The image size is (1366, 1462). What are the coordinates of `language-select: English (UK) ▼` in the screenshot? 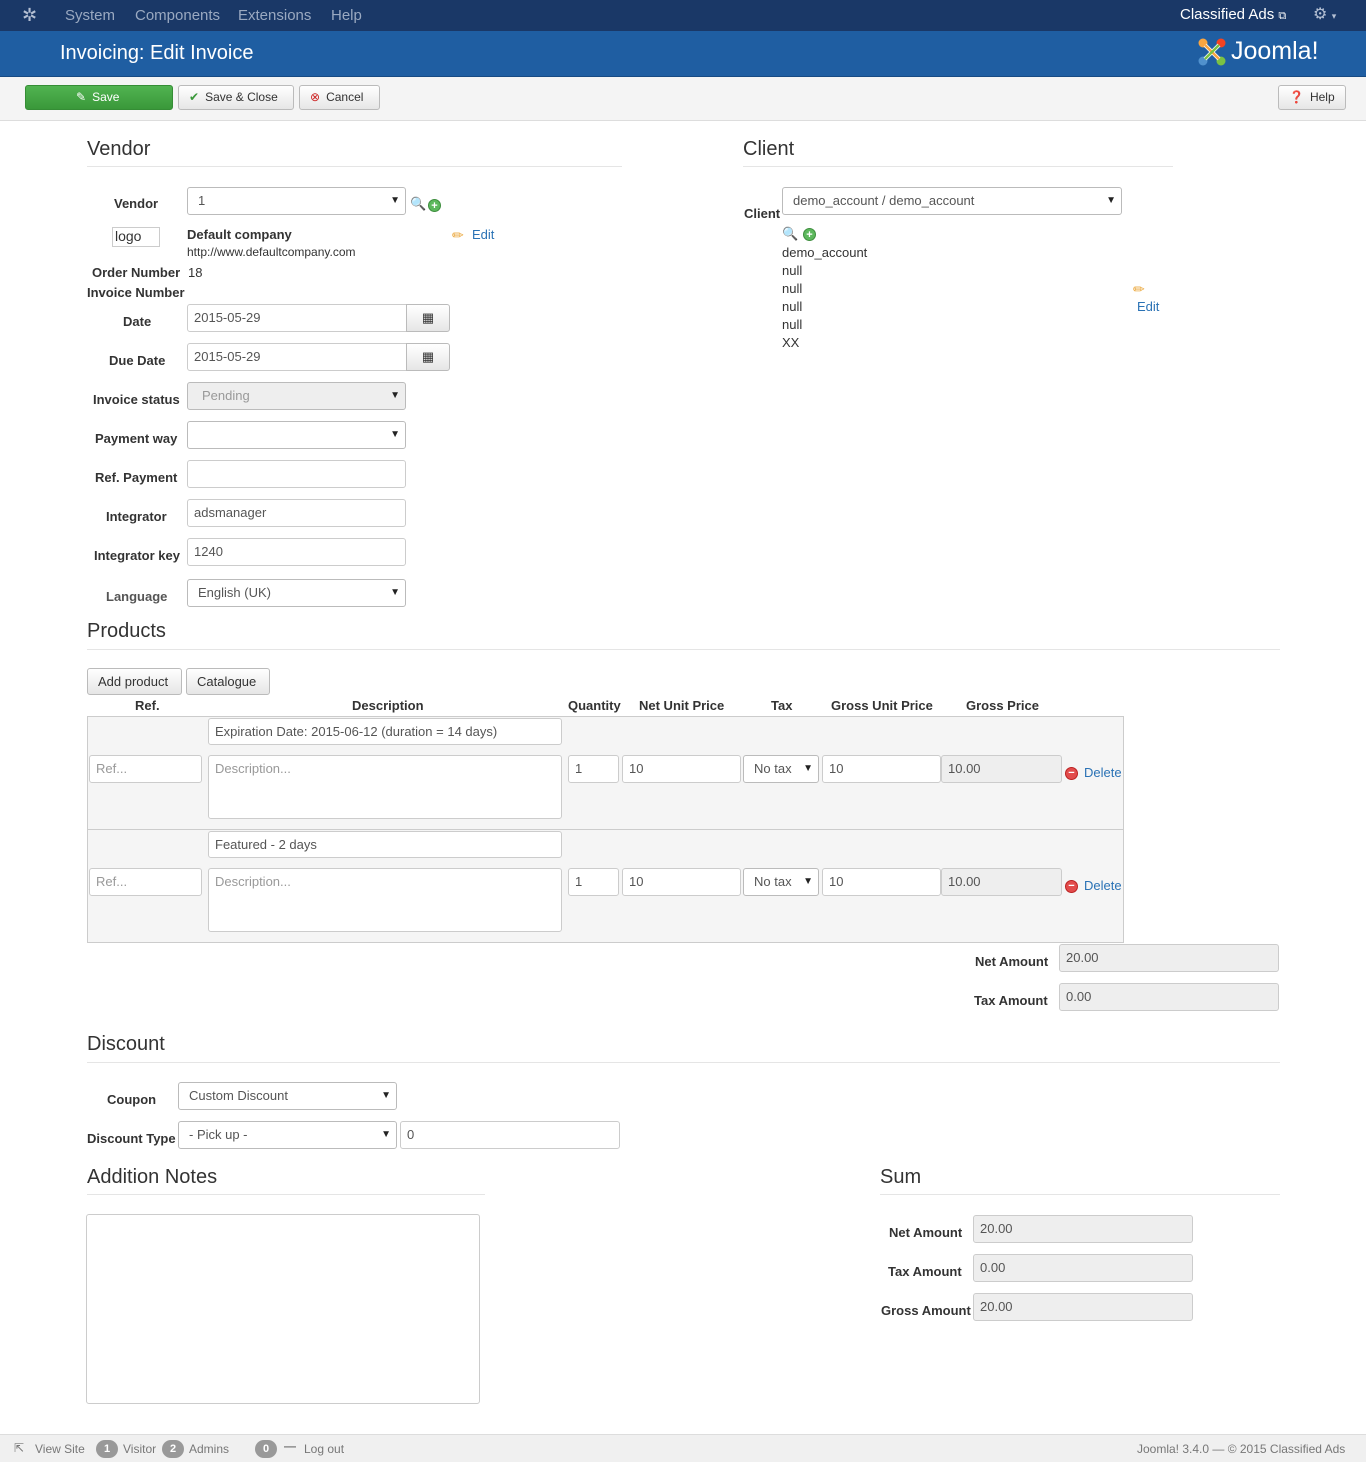 It's located at (296, 593).